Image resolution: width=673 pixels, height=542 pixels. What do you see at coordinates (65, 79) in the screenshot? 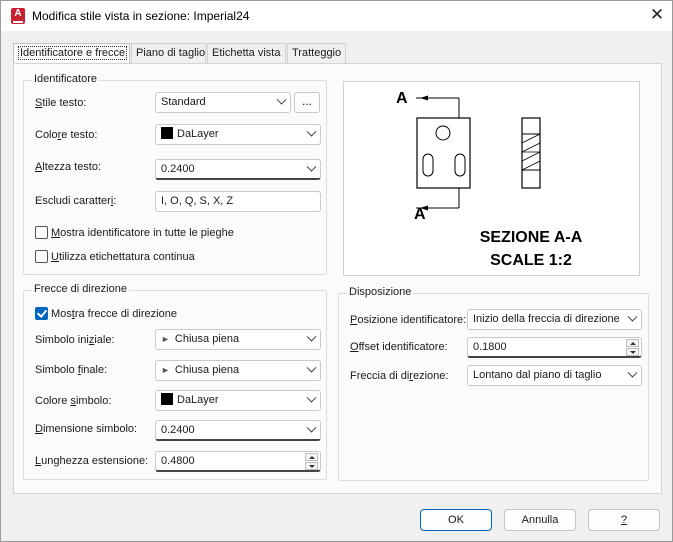
I see `identificatore-legend: Identificatore` at bounding box center [65, 79].